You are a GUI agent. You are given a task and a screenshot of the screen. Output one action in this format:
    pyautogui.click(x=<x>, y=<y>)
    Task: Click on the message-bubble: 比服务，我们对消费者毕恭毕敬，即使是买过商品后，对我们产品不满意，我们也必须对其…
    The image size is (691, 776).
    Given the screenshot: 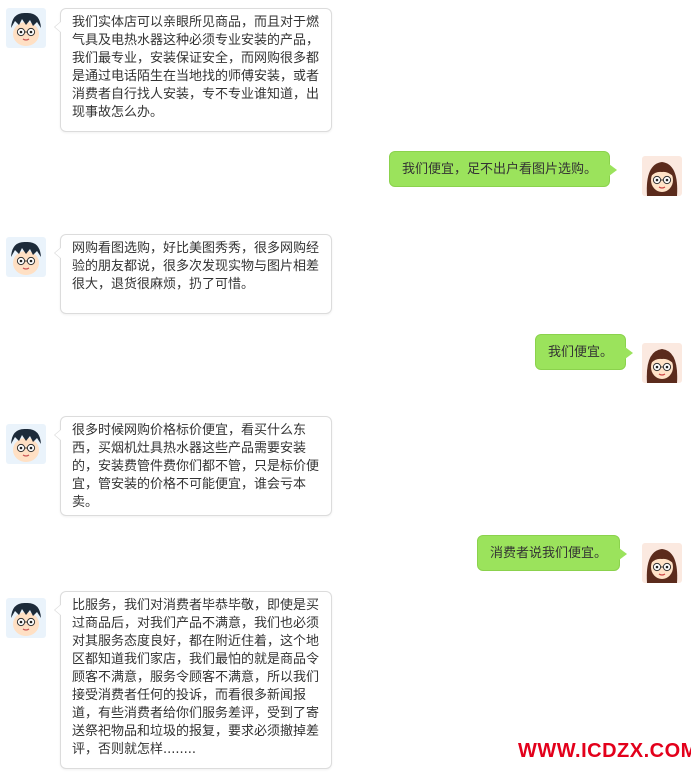 What is the action you would take?
    pyautogui.click(x=193, y=680)
    